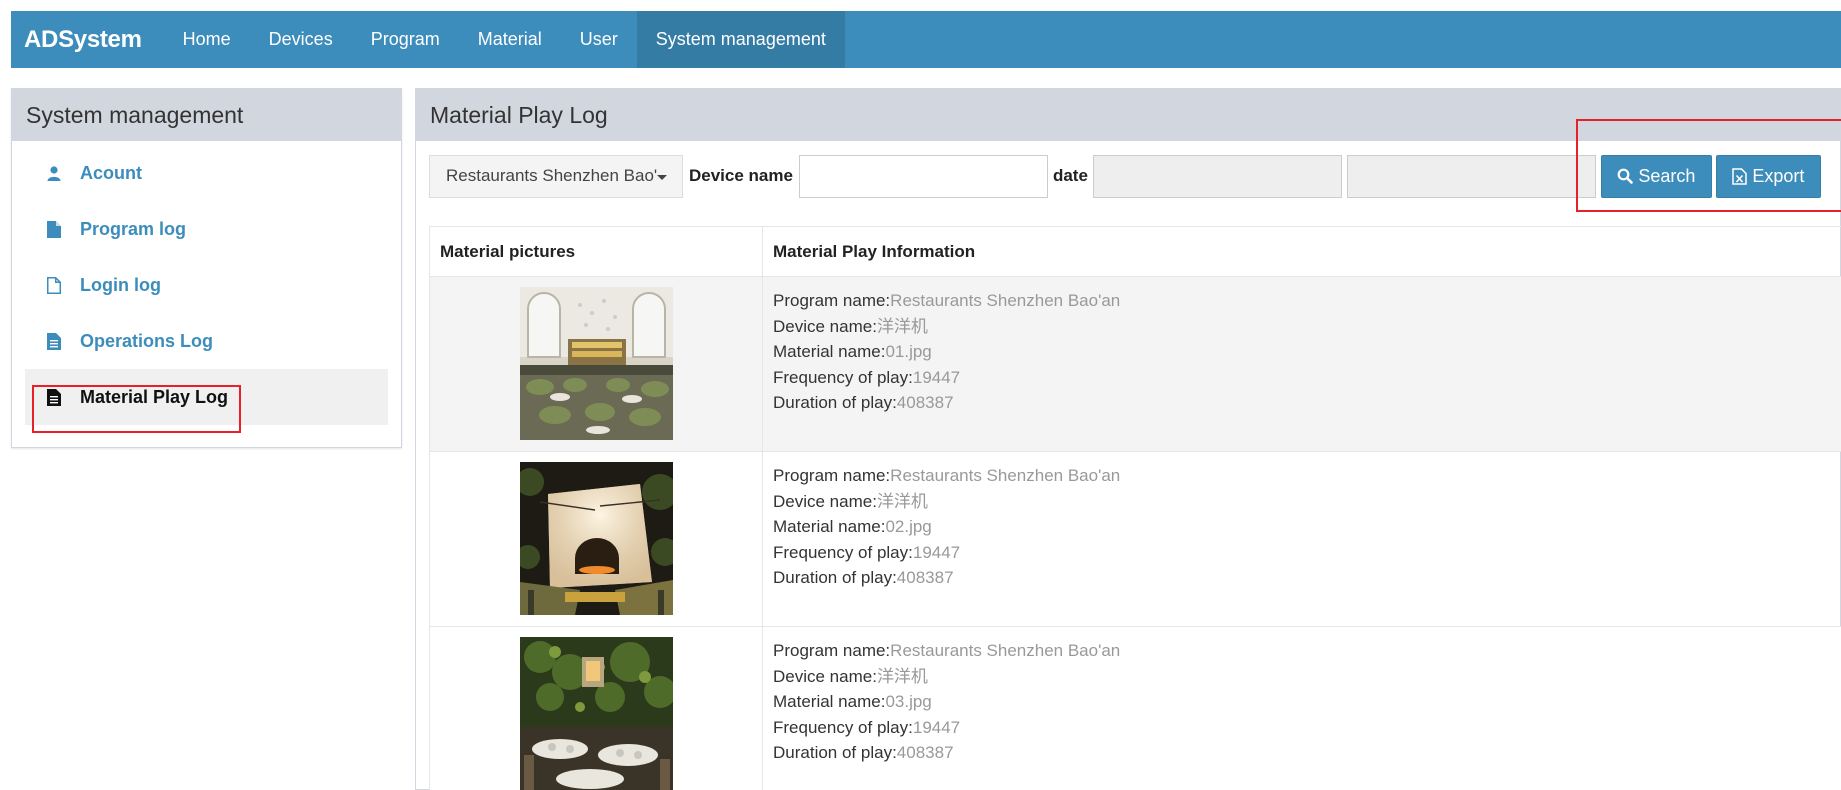 This screenshot has width=1841, height=790. Describe the element at coordinates (740, 39) in the screenshot. I see `nav-system-management: System management` at that location.